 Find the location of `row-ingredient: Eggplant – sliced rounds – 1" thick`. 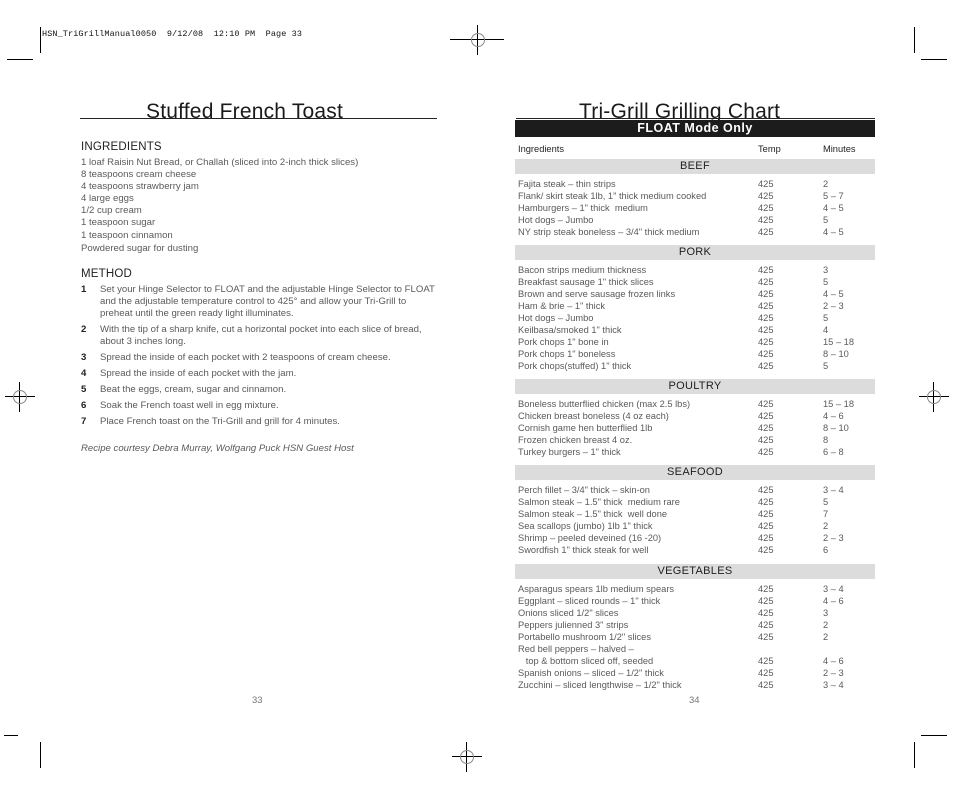

row-ingredient: Eggplant – sliced rounds – 1" thick is located at coordinates (589, 601).